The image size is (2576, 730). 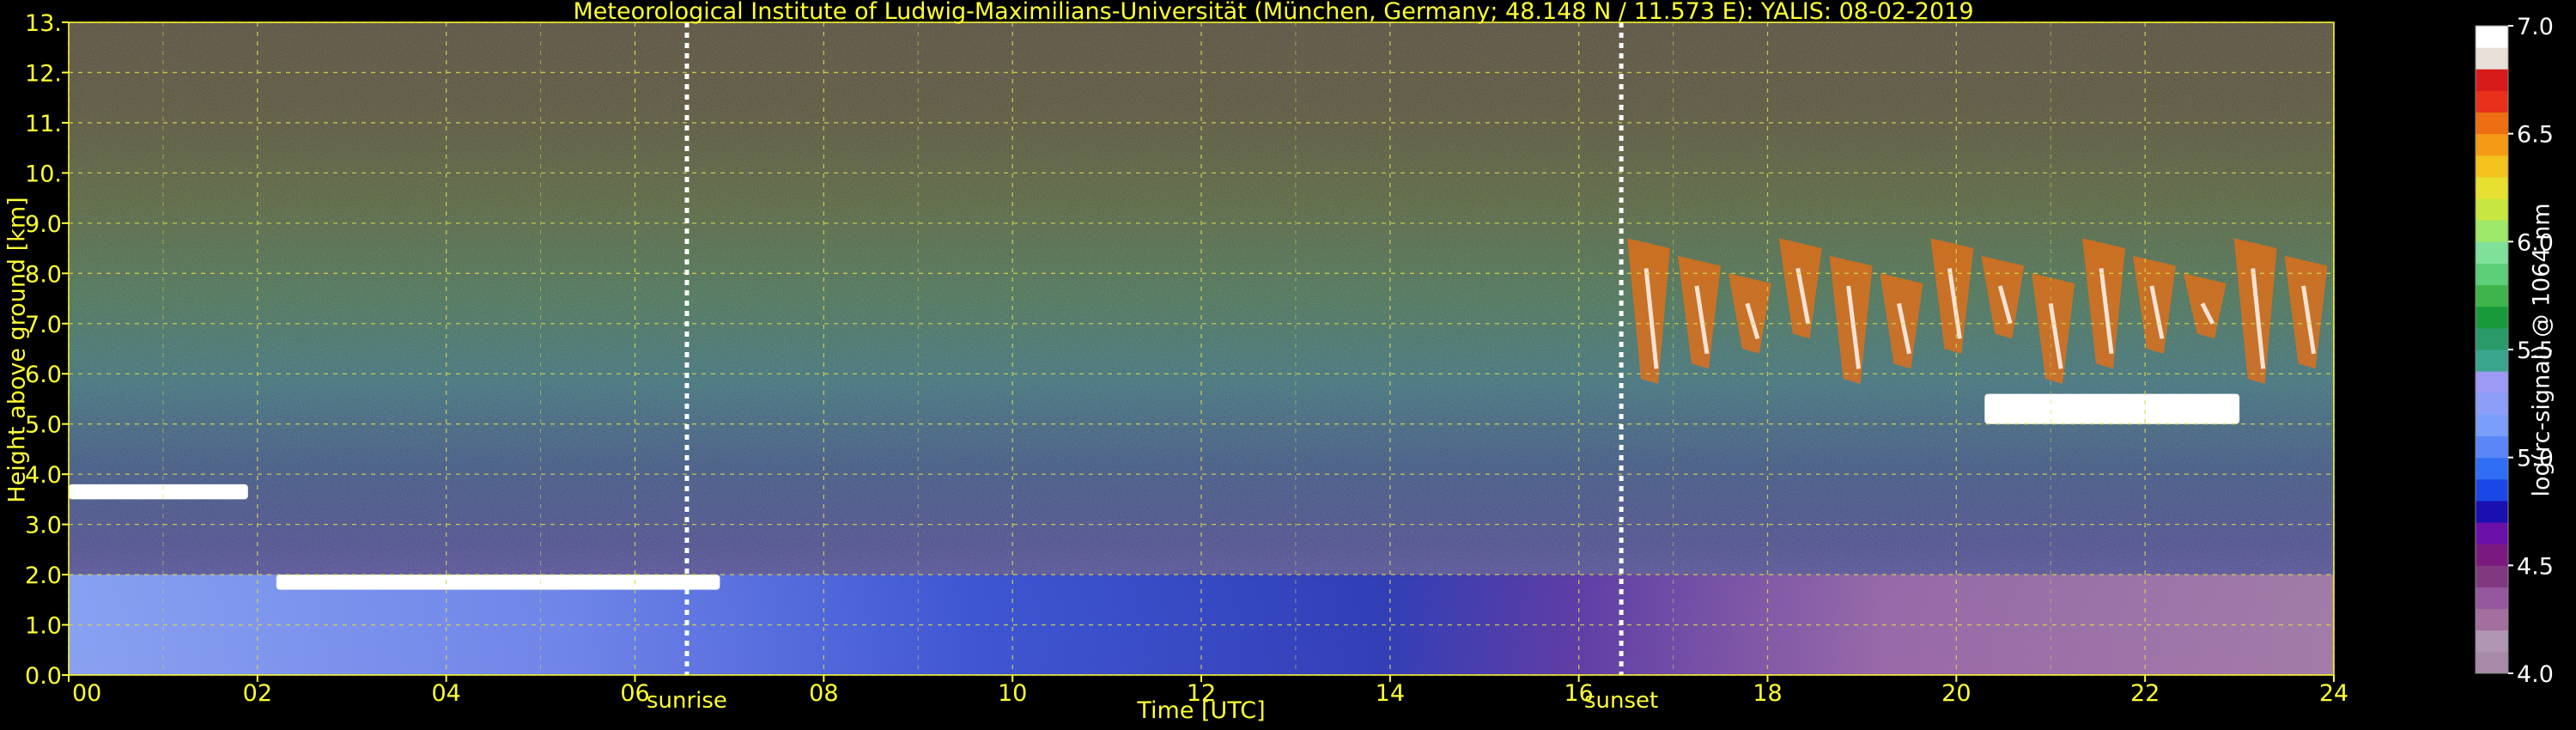 What do you see at coordinates (44, 676) in the screenshot?
I see `y-tick-label: 0.0` at bounding box center [44, 676].